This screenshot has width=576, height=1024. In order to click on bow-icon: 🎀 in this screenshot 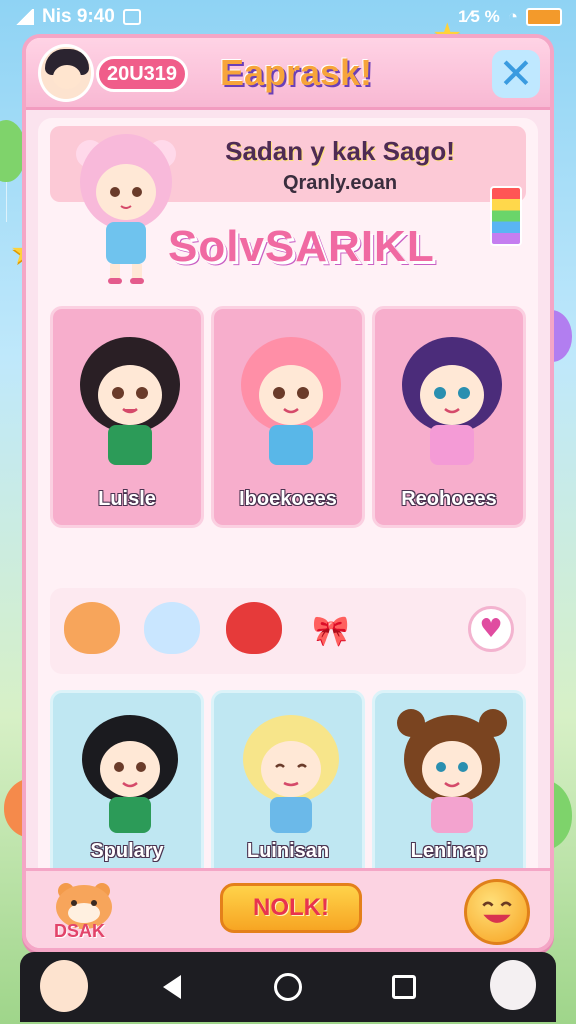, I will do `click(330, 631)`.